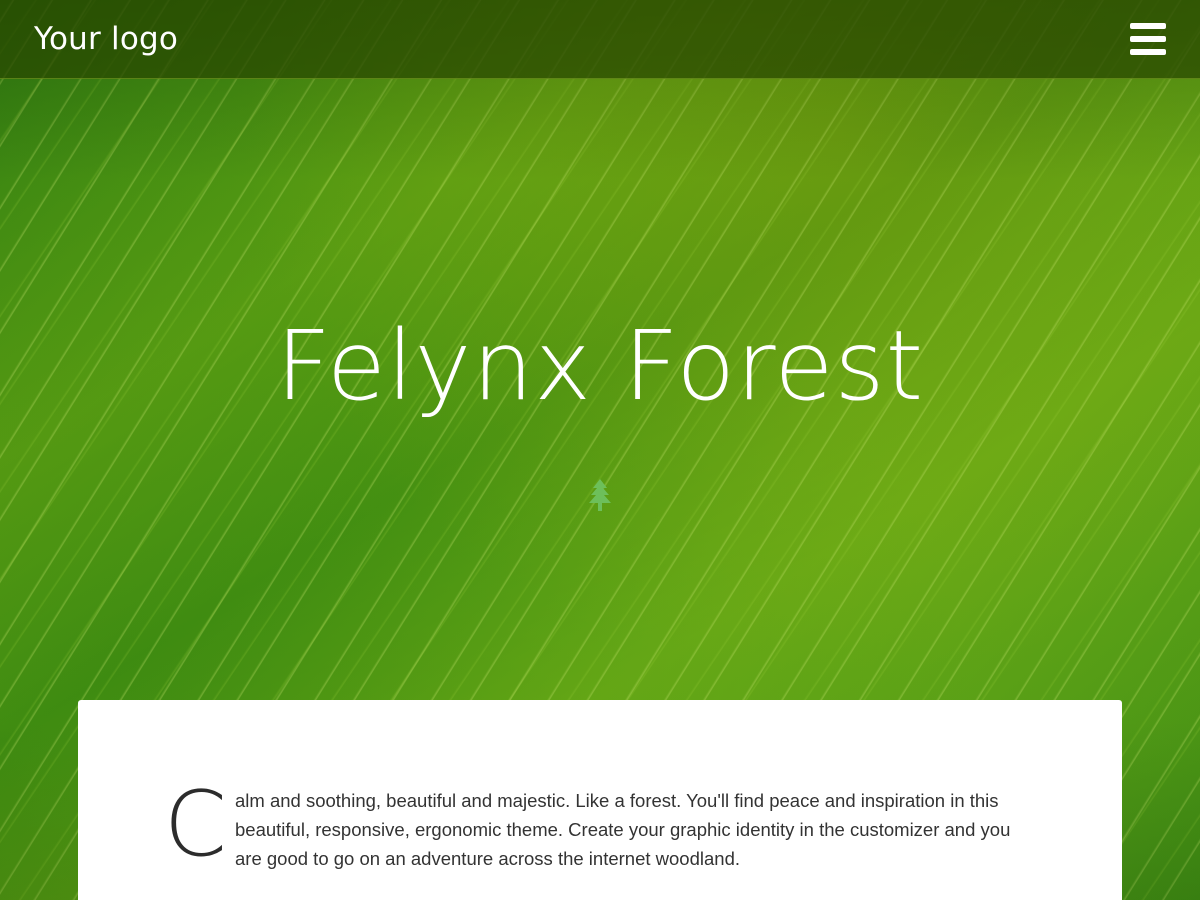 This screenshot has height=900, width=1200. What do you see at coordinates (106, 39) in the screenshot?
I see `site-logo: Your logo` at bounding box center [106, 39].